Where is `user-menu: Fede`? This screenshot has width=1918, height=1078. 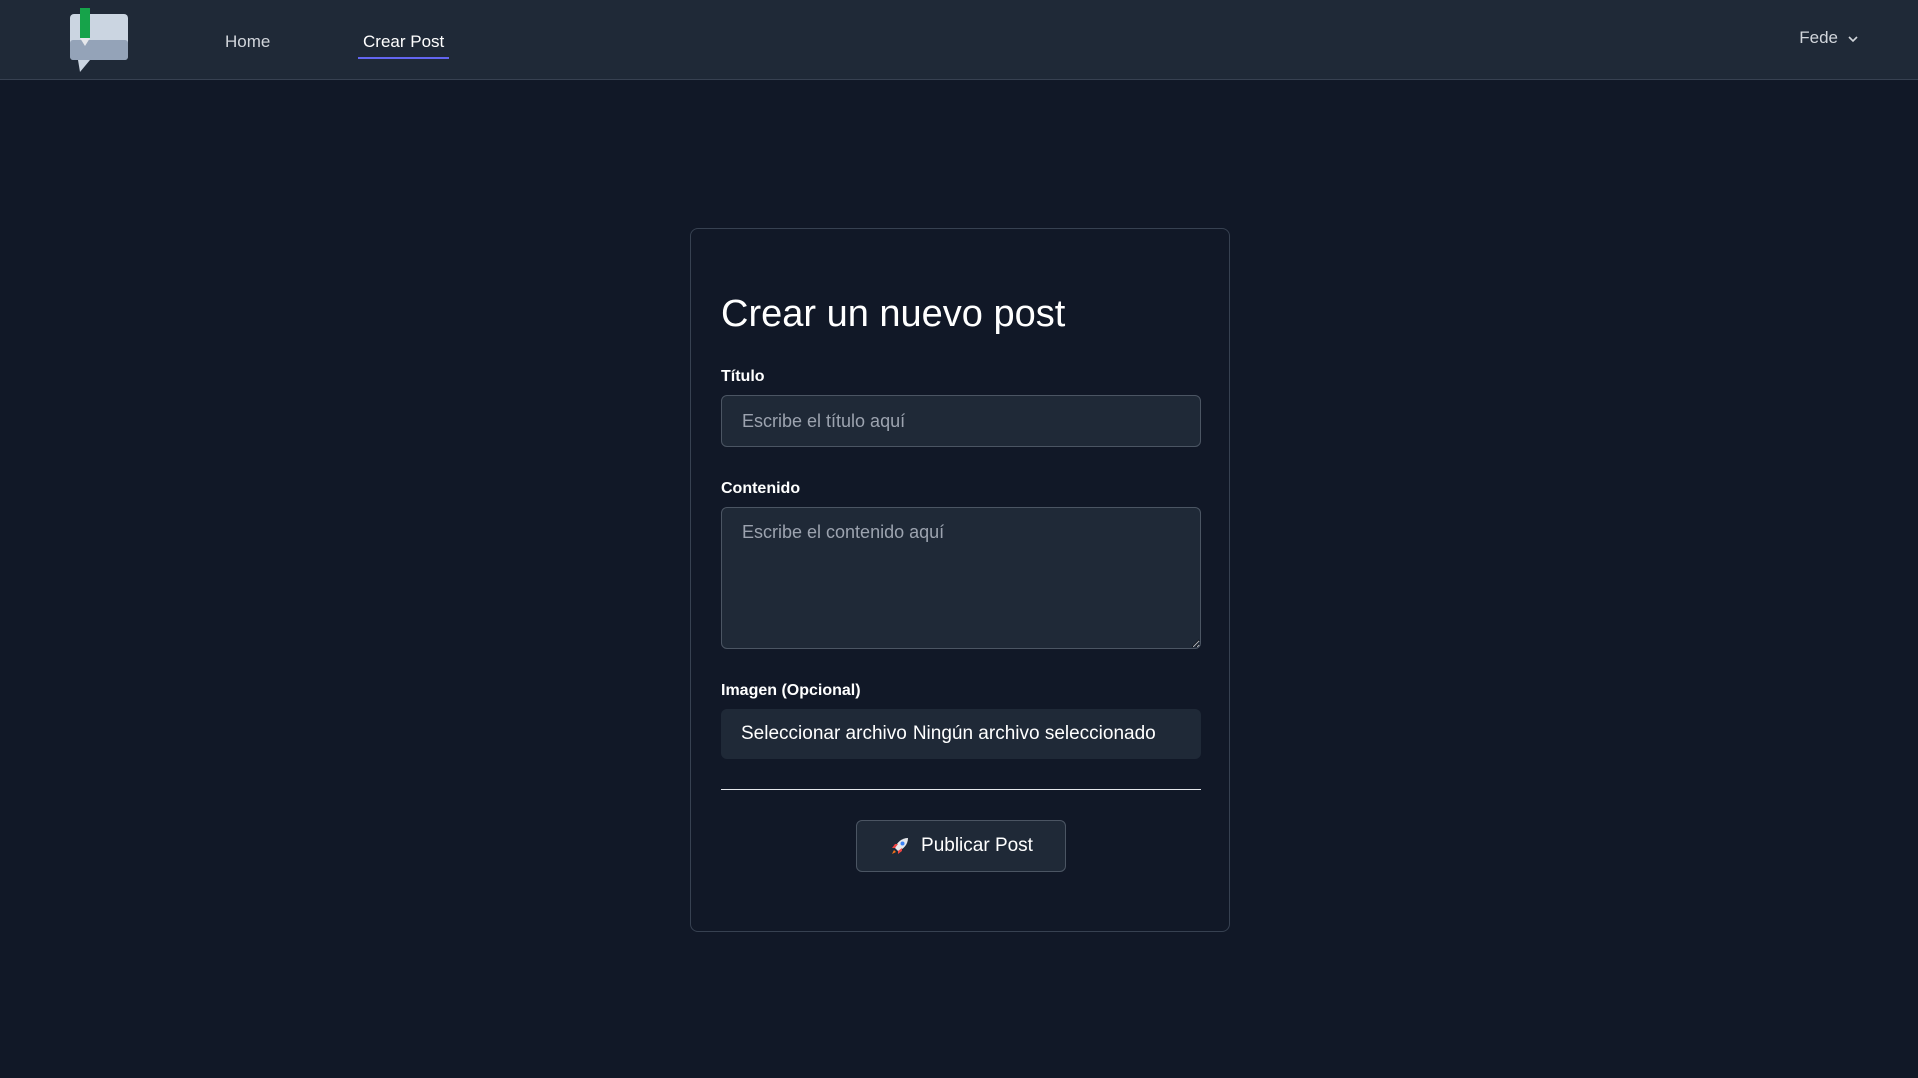 user-menu: Fede is located at coordinates (1829, 38).